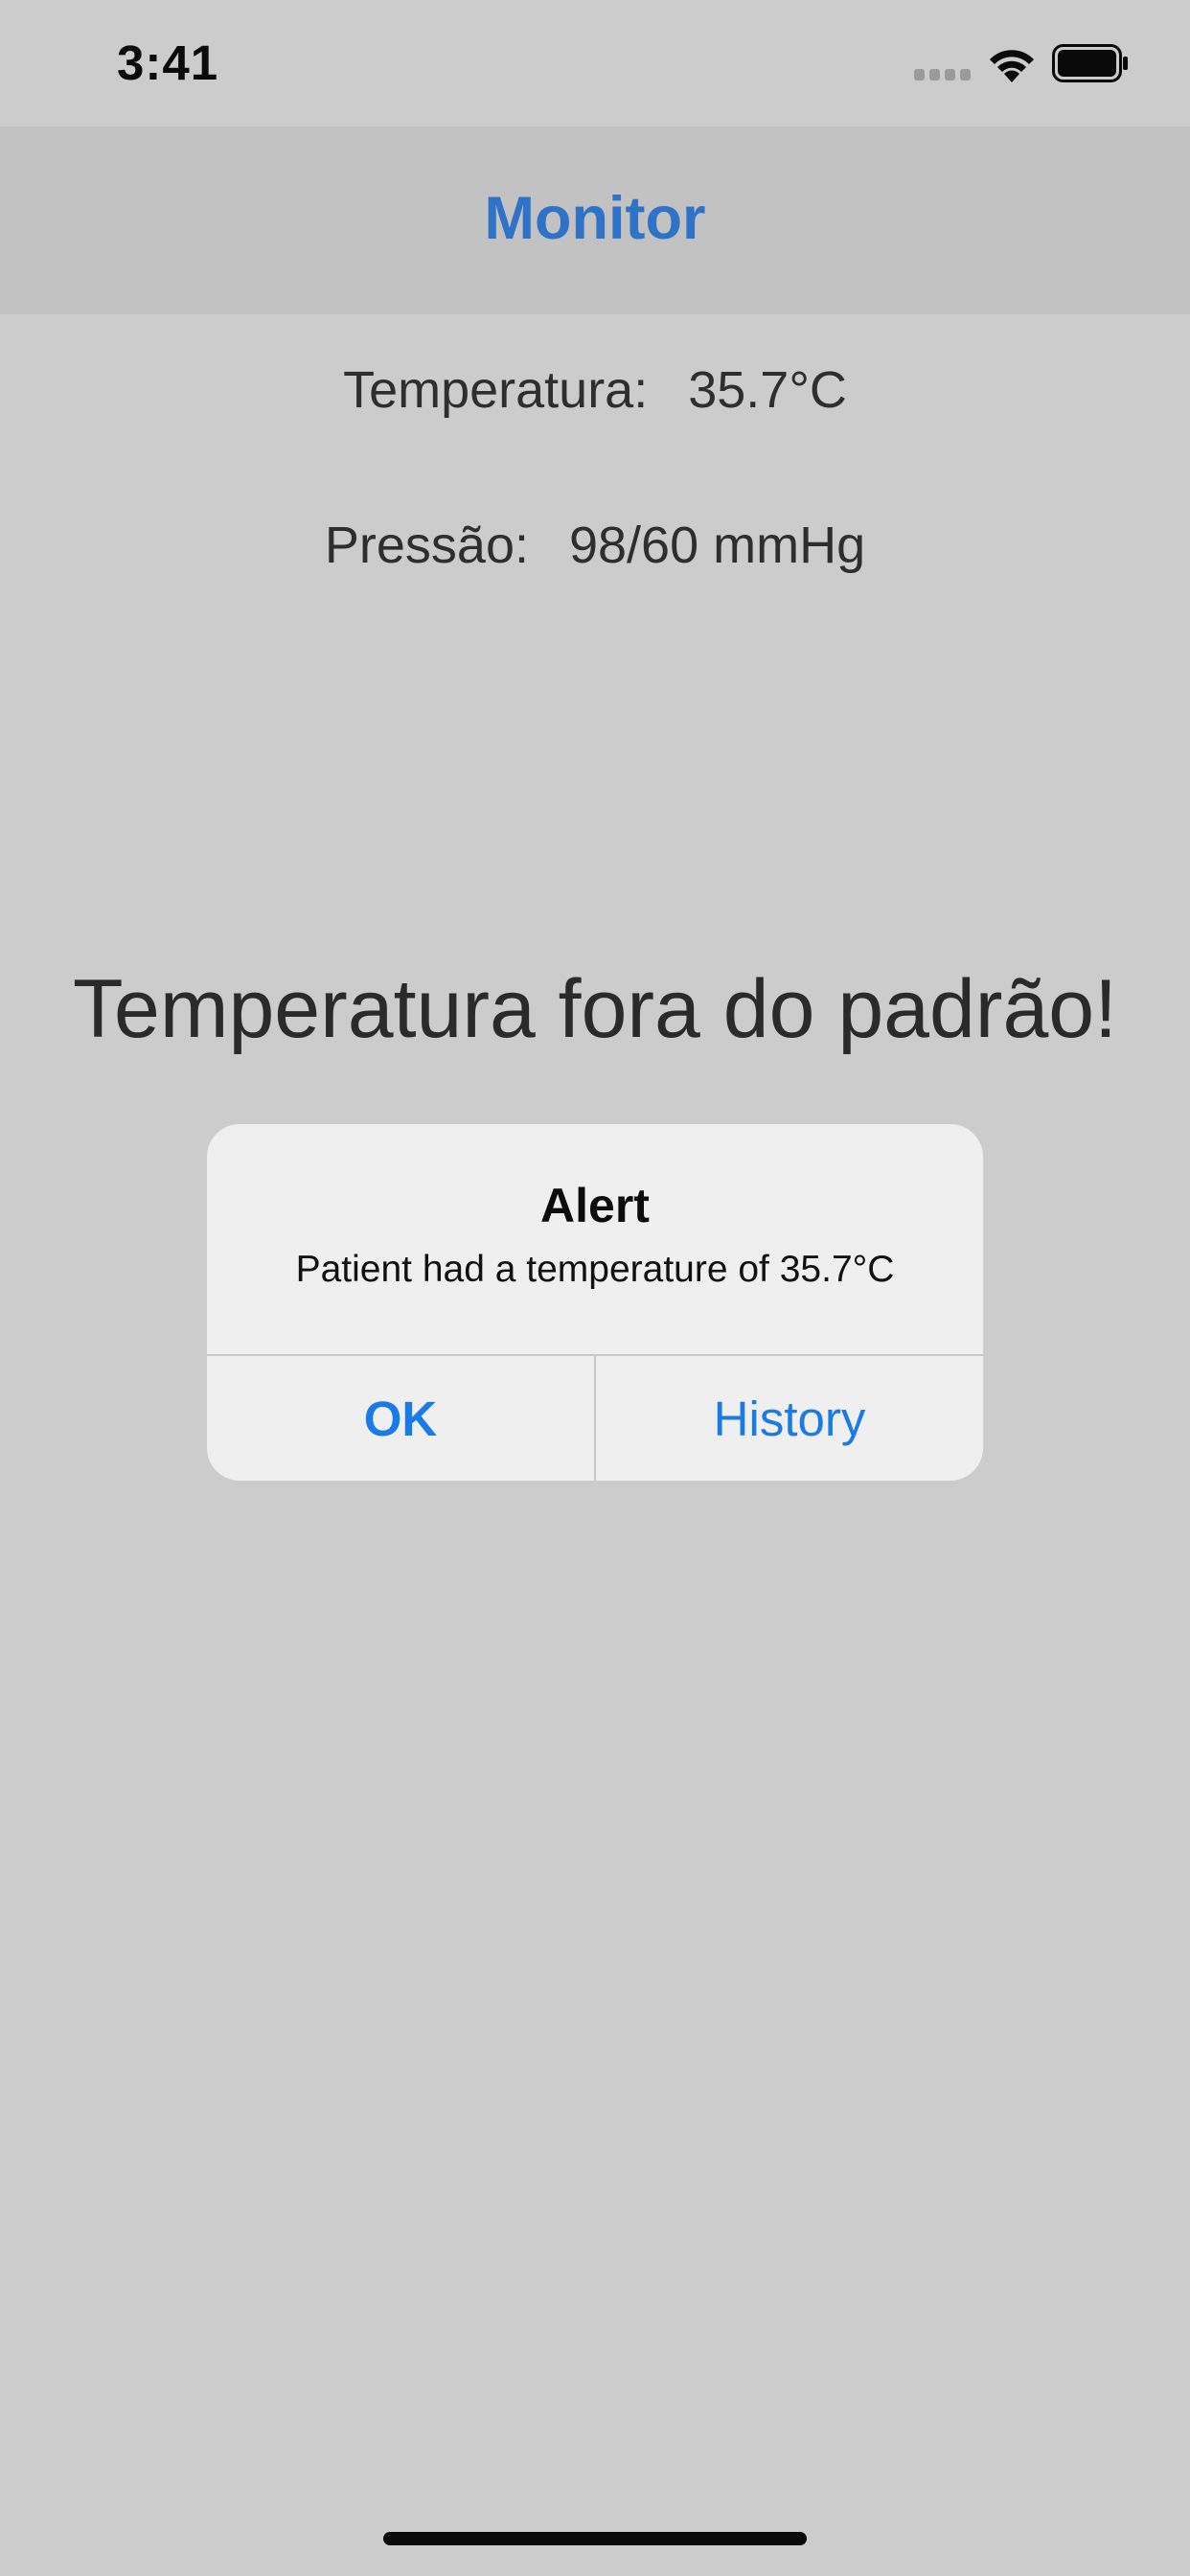  What do you see at coordinates (168, 63) in the screenshot?
I see `status-time: 3:41` at bounding box center [168, 63].